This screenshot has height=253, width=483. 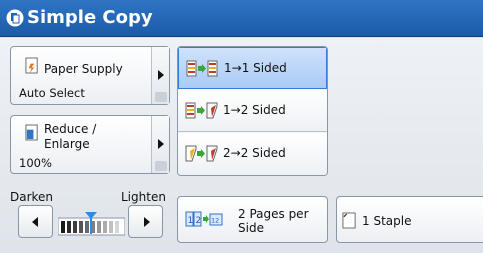 I want to click on option-label: 1→2 Sided, so click(x=254, y=110).